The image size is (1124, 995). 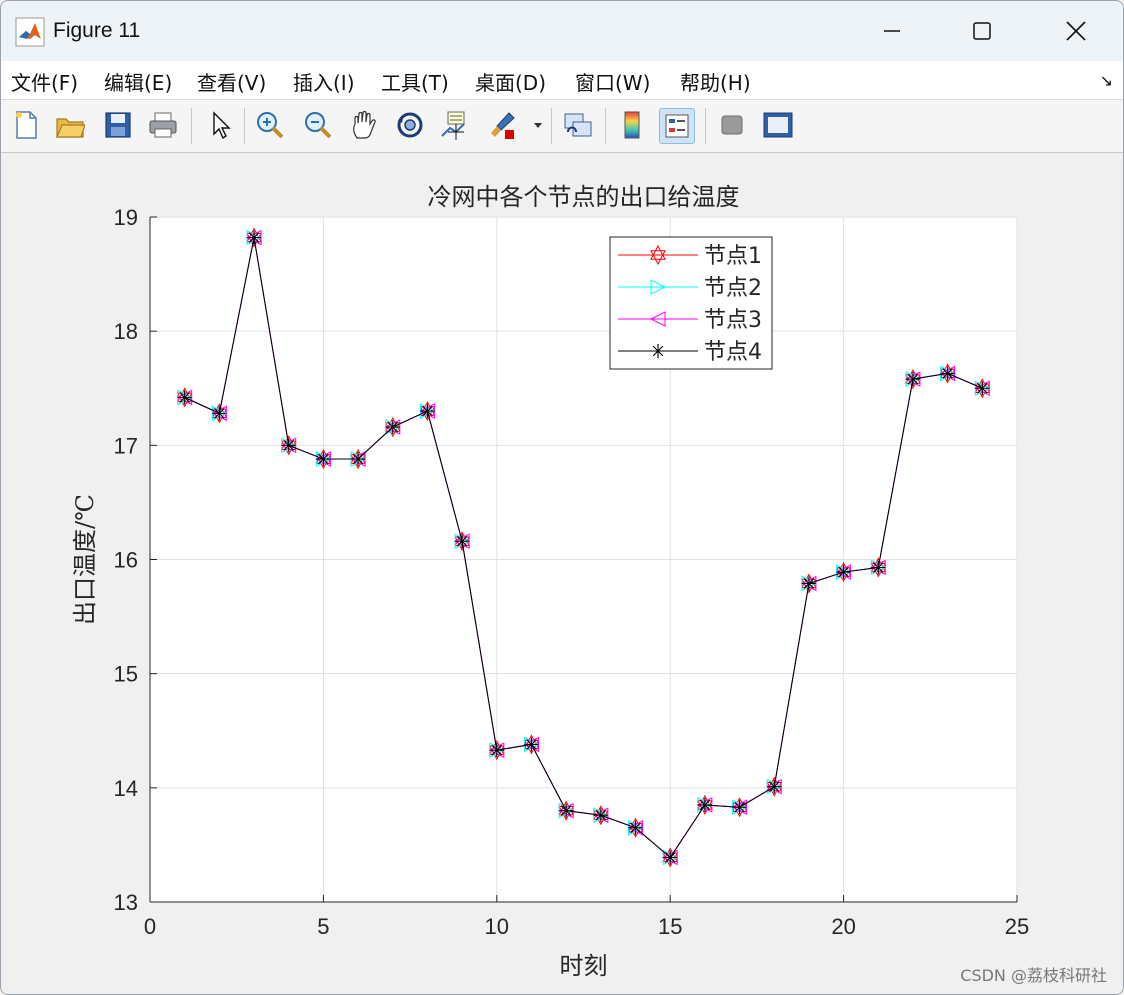 What do you see at coordinates (584, 966) in the screenshot?
I see `x-axis-label: 时刻` at bounding box center [584, 966].